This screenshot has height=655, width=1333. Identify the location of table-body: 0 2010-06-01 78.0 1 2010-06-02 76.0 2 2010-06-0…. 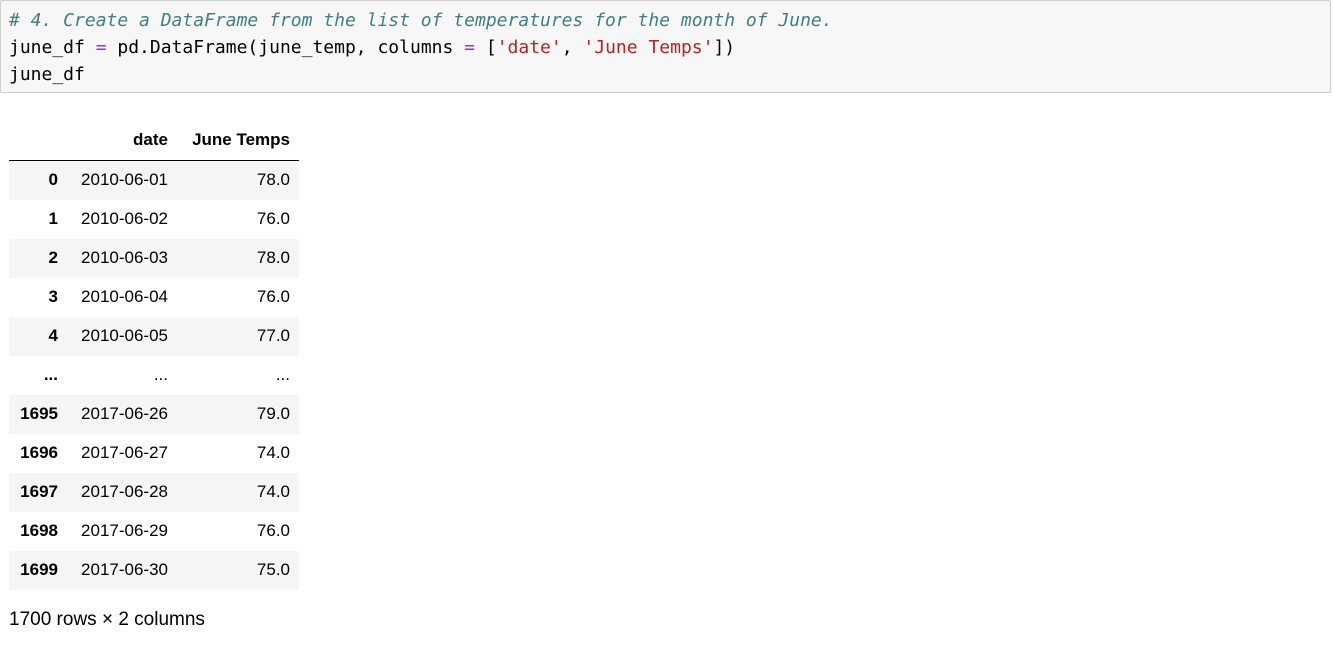
(154, 375).